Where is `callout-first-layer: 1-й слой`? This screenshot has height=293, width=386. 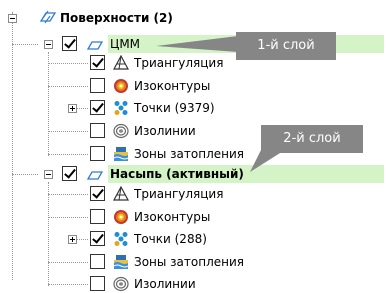 callout-first-layer: 1-й слой is located at coordinates (286, 46).